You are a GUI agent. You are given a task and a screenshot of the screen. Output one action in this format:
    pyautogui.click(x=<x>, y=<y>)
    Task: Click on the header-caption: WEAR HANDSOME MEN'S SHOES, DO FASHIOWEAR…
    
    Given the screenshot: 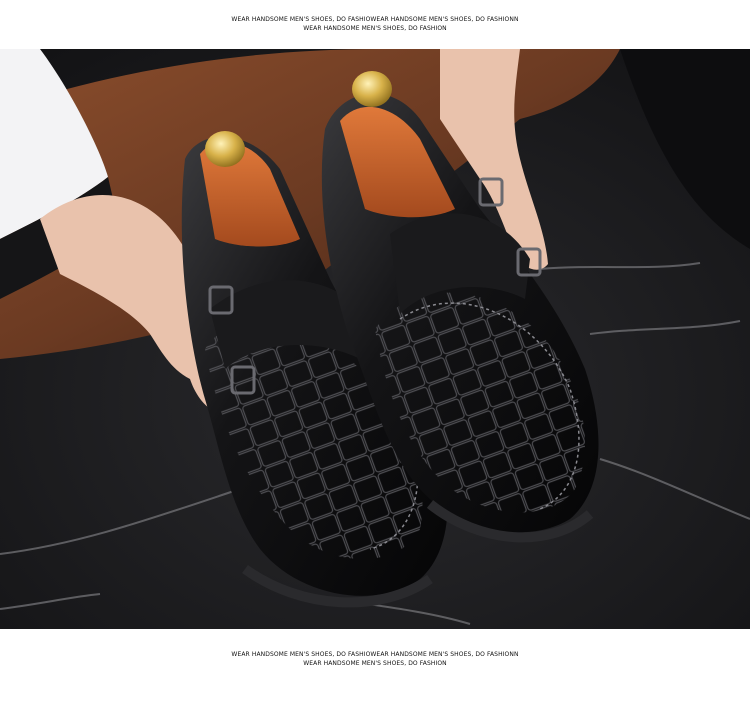 What is the action you would take?
    pyautogui.click(x=375, y=24)
    